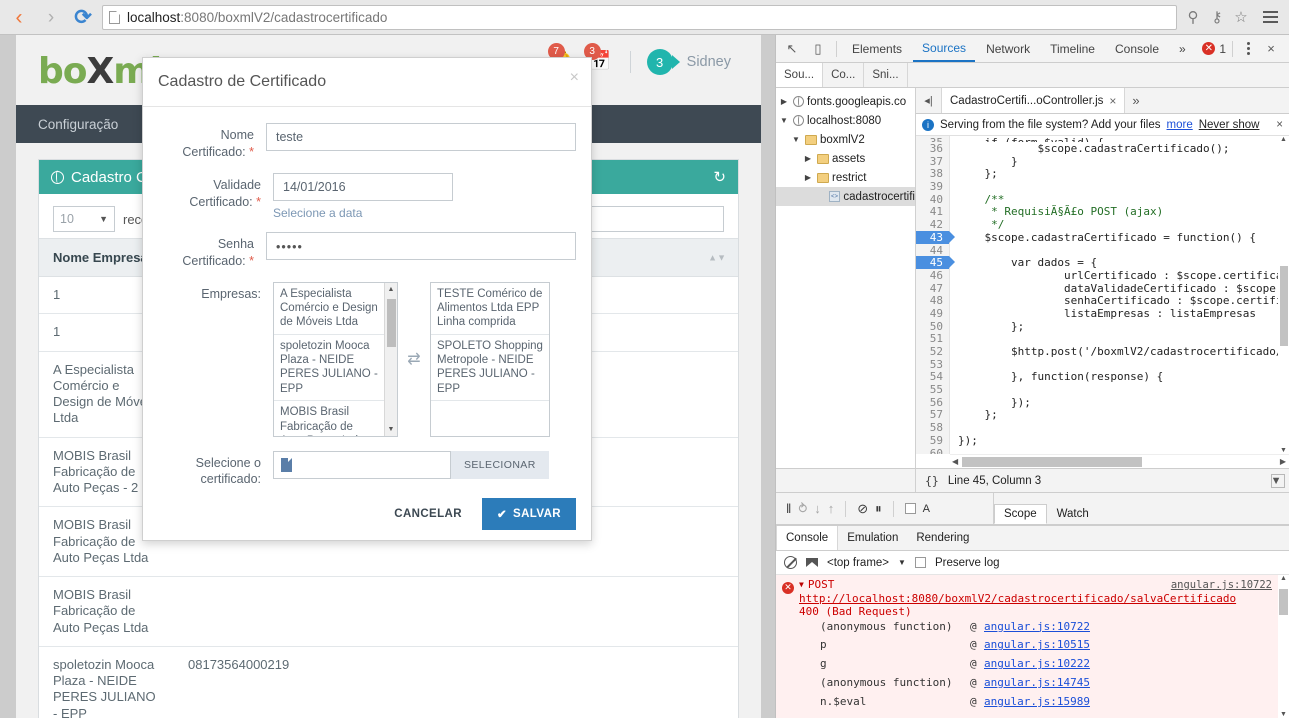 Image resolution: width=1289 pixels, height=718 pixels. Describe the element at coordinates (1284, 306) in the screenshot. I see `editor-vscroll-thumb` at that location.